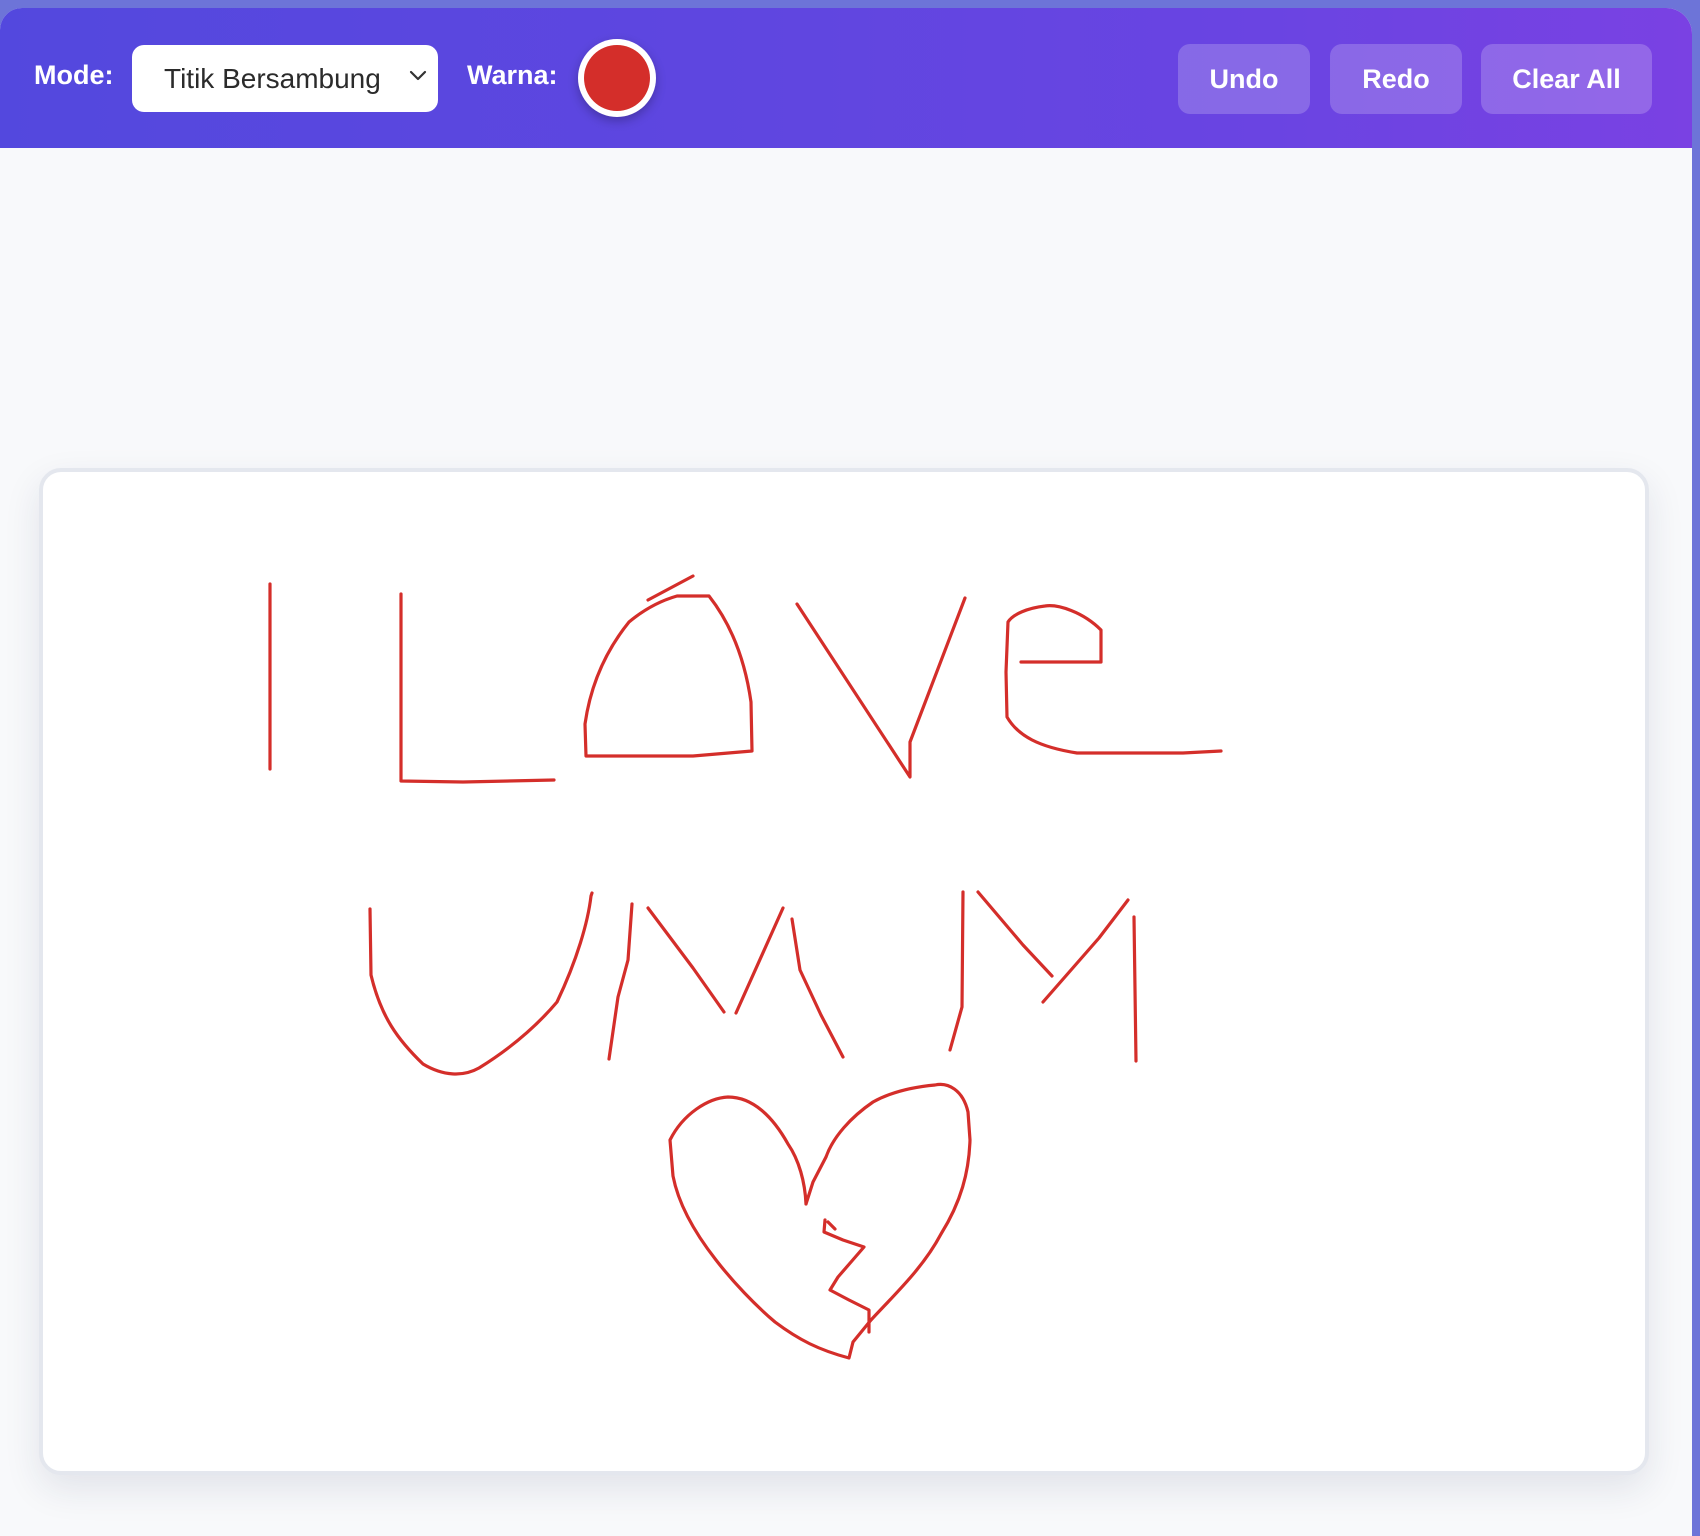  Describe the element at coordinates (512, 75) in the screenshot. I see `color-label: Warna:` at that location.